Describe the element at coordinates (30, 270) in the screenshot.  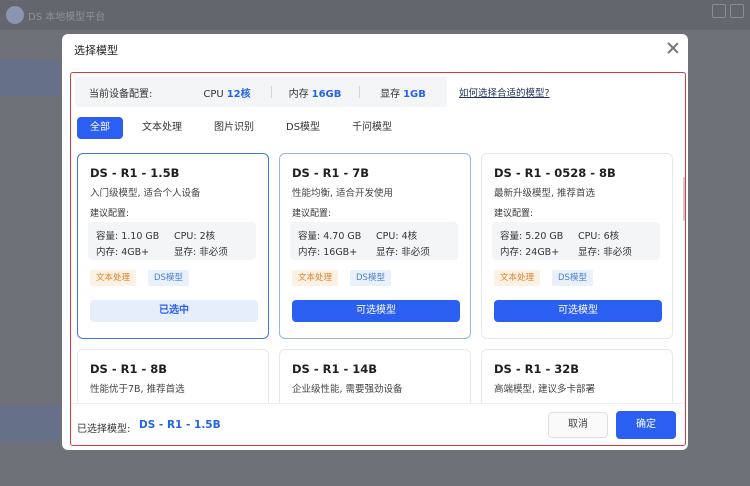
I see `app-sidebar` at that location.